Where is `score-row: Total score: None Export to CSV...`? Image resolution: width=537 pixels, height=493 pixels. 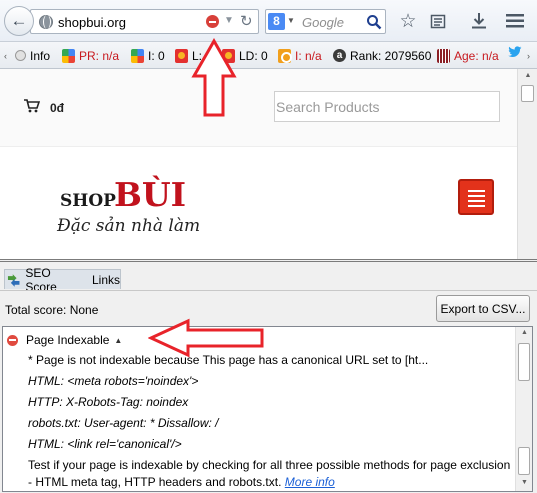
score-row: Total score: None Export to CSV... is located at coordinates (268, 307).